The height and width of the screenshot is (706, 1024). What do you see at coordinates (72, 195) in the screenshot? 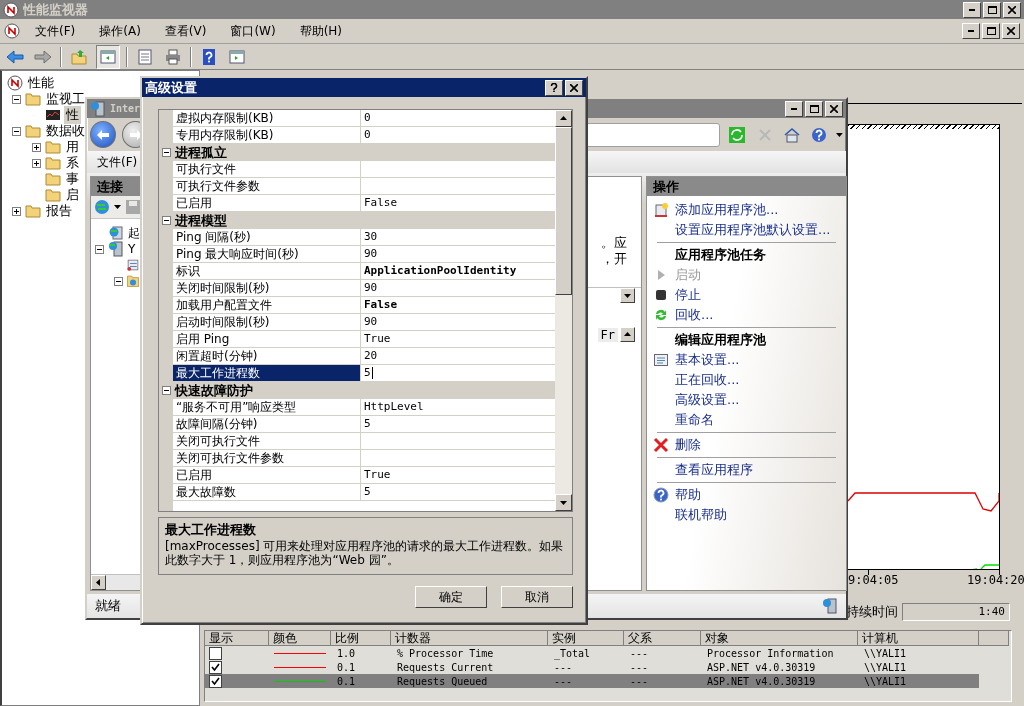
I see `tree-item: 启` at bounding box center [72, 195].